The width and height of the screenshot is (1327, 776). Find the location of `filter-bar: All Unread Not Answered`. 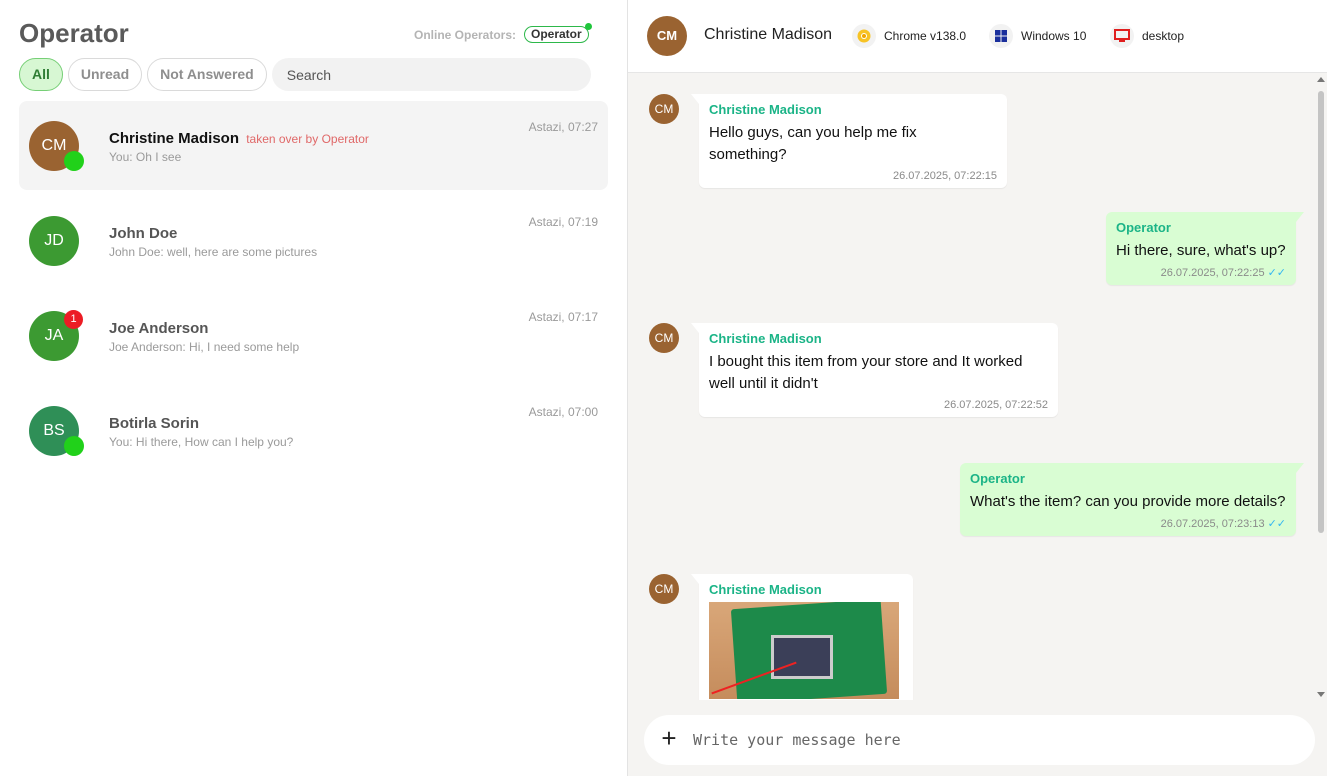

filter-bar: All Unread Not Answered is located at coordinates (305, 74).